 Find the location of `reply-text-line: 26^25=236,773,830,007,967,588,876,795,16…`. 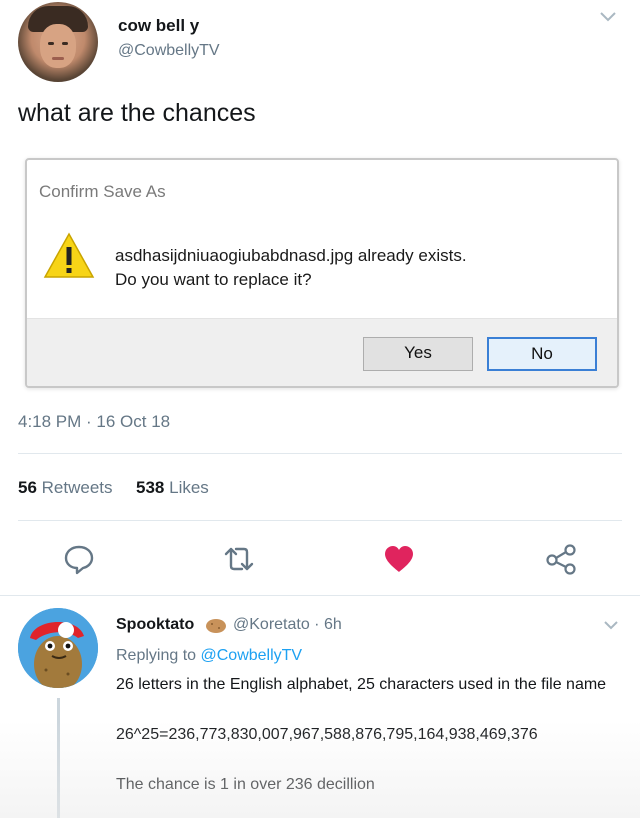

reply-text-line: 26^25=236,773,830,007,967,588,876,795,16… is located at coordinates (327, 734).